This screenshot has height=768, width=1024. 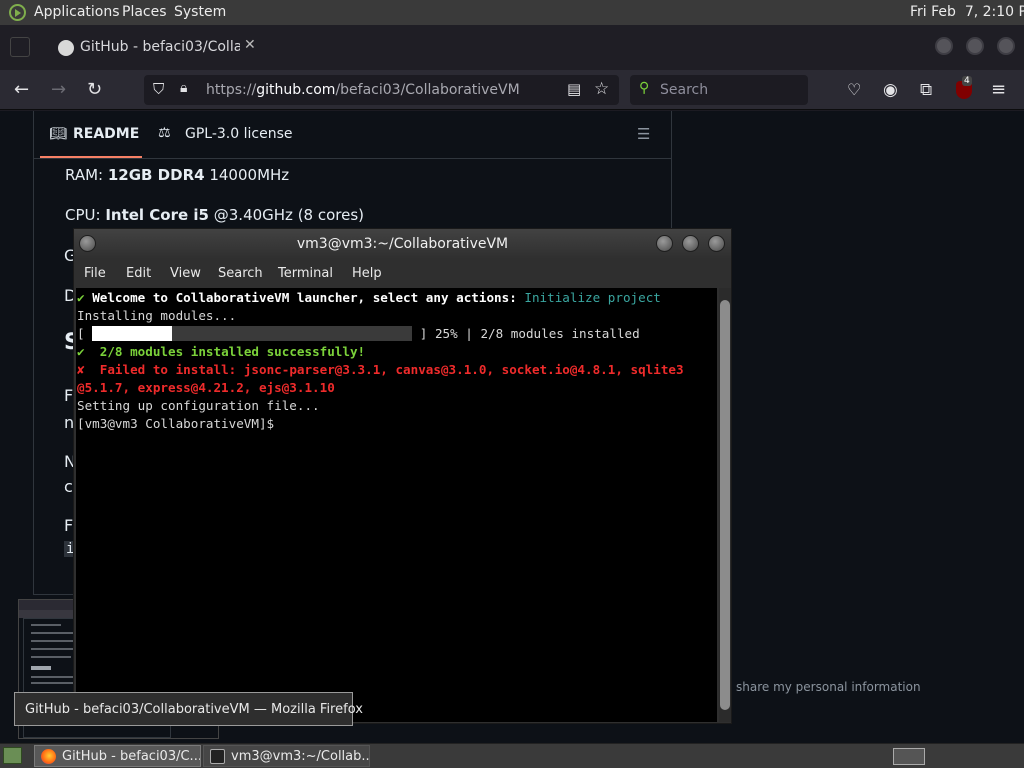 I want to click on firefox-icon, so click(x=48, y=756).